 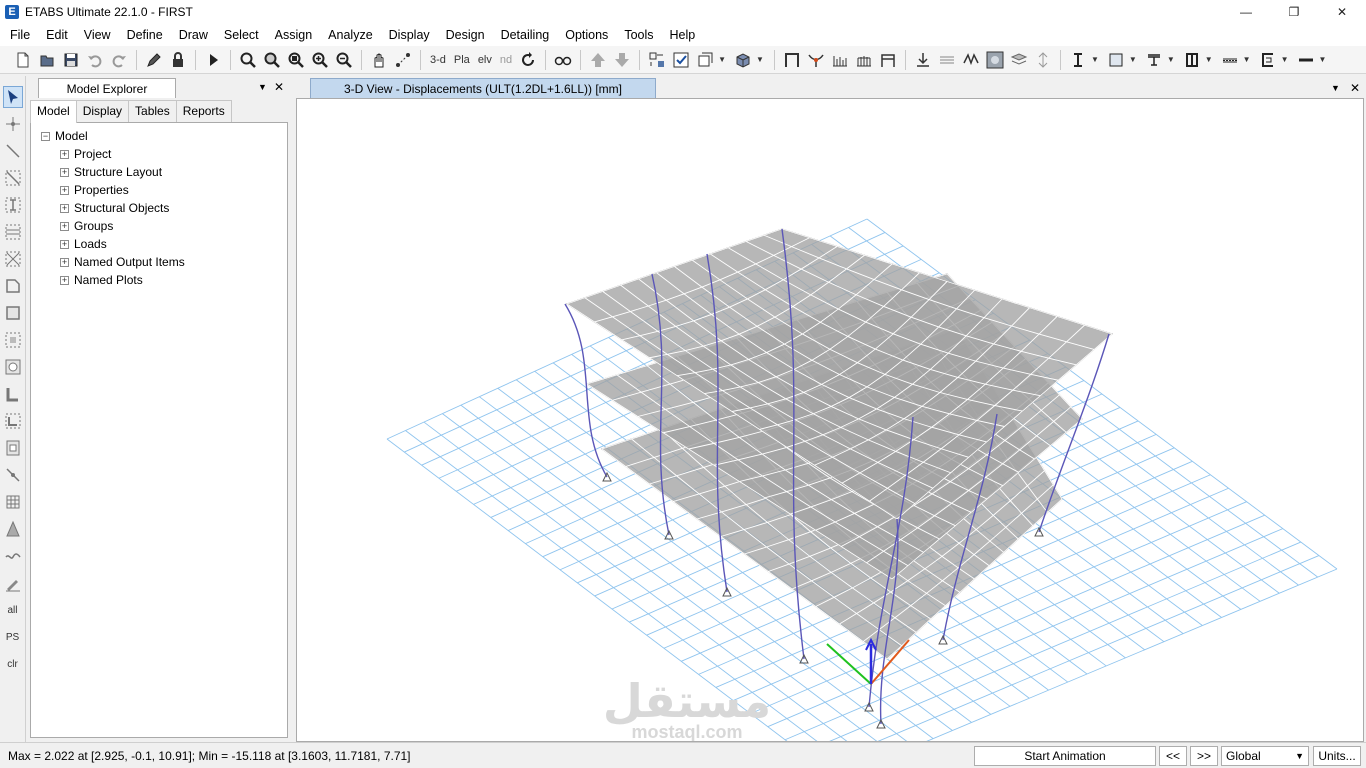 I want to click on zoom-out-icon, so click(x=344, y=60).